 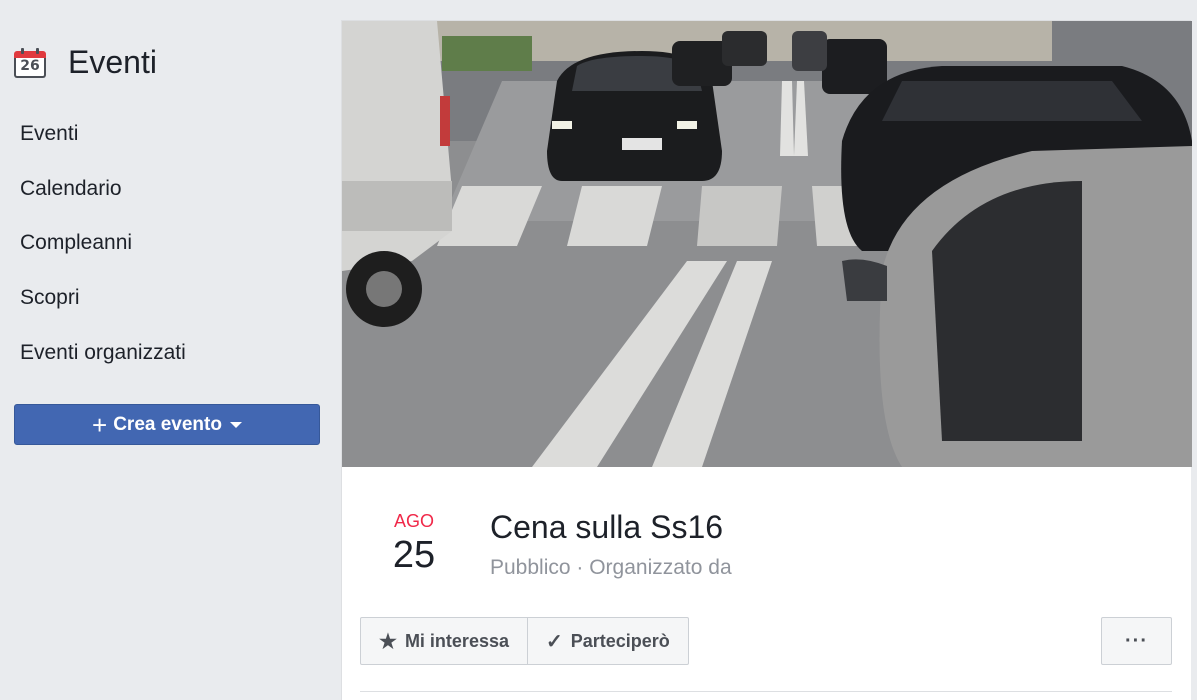 What do you see at coordinates (1136, 641) in the screenshot?
I see `more-options-button: ···` at bounding box center [1136, 641].